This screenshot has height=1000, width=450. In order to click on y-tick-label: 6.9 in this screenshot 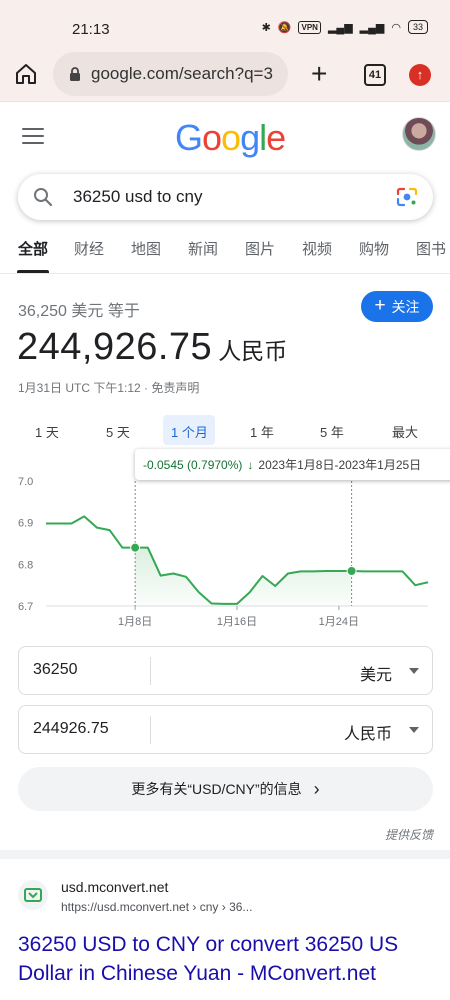, I will do `click(25, 524)`.